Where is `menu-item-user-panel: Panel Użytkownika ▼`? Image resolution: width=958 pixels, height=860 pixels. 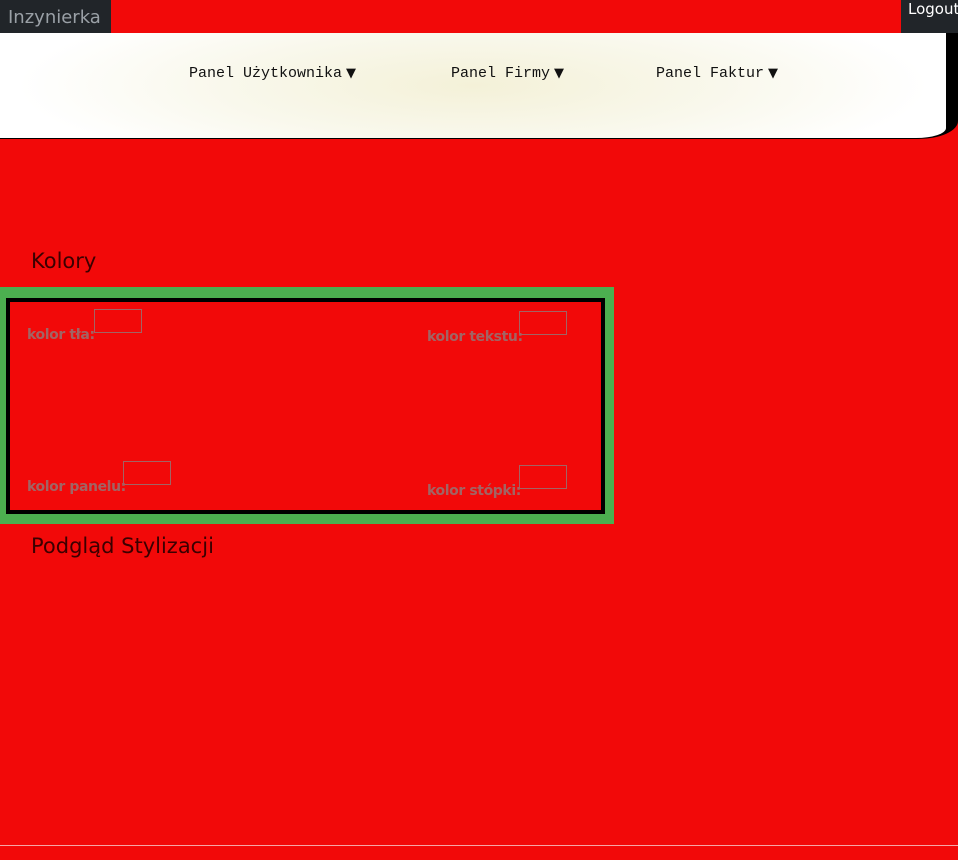
menu-item-user-panel: Panel Użytkownika ▼ is located at coordinates (272, 73).